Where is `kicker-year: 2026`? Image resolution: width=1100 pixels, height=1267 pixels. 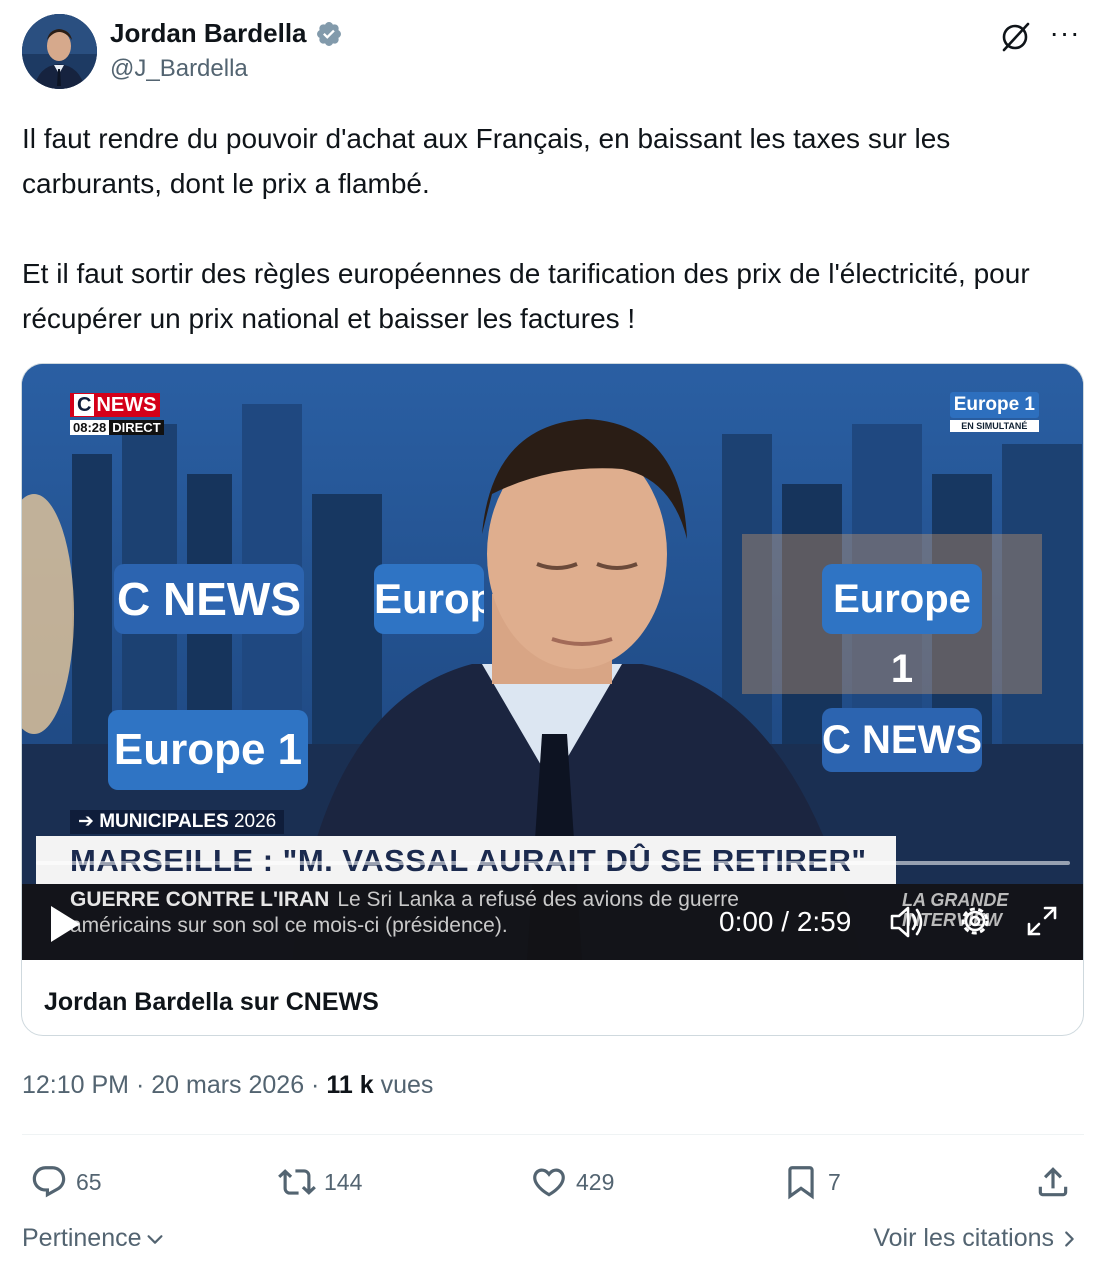
kicker-year: 2026 is located at coordinates (255, 821).